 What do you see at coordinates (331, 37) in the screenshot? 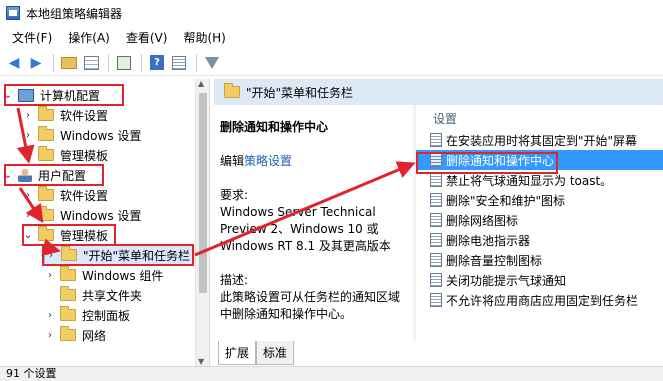
I see `menu-bar: 文件(F) 操作(A) 查看(V) 帮助(H)` at bounding box center [331, 37].